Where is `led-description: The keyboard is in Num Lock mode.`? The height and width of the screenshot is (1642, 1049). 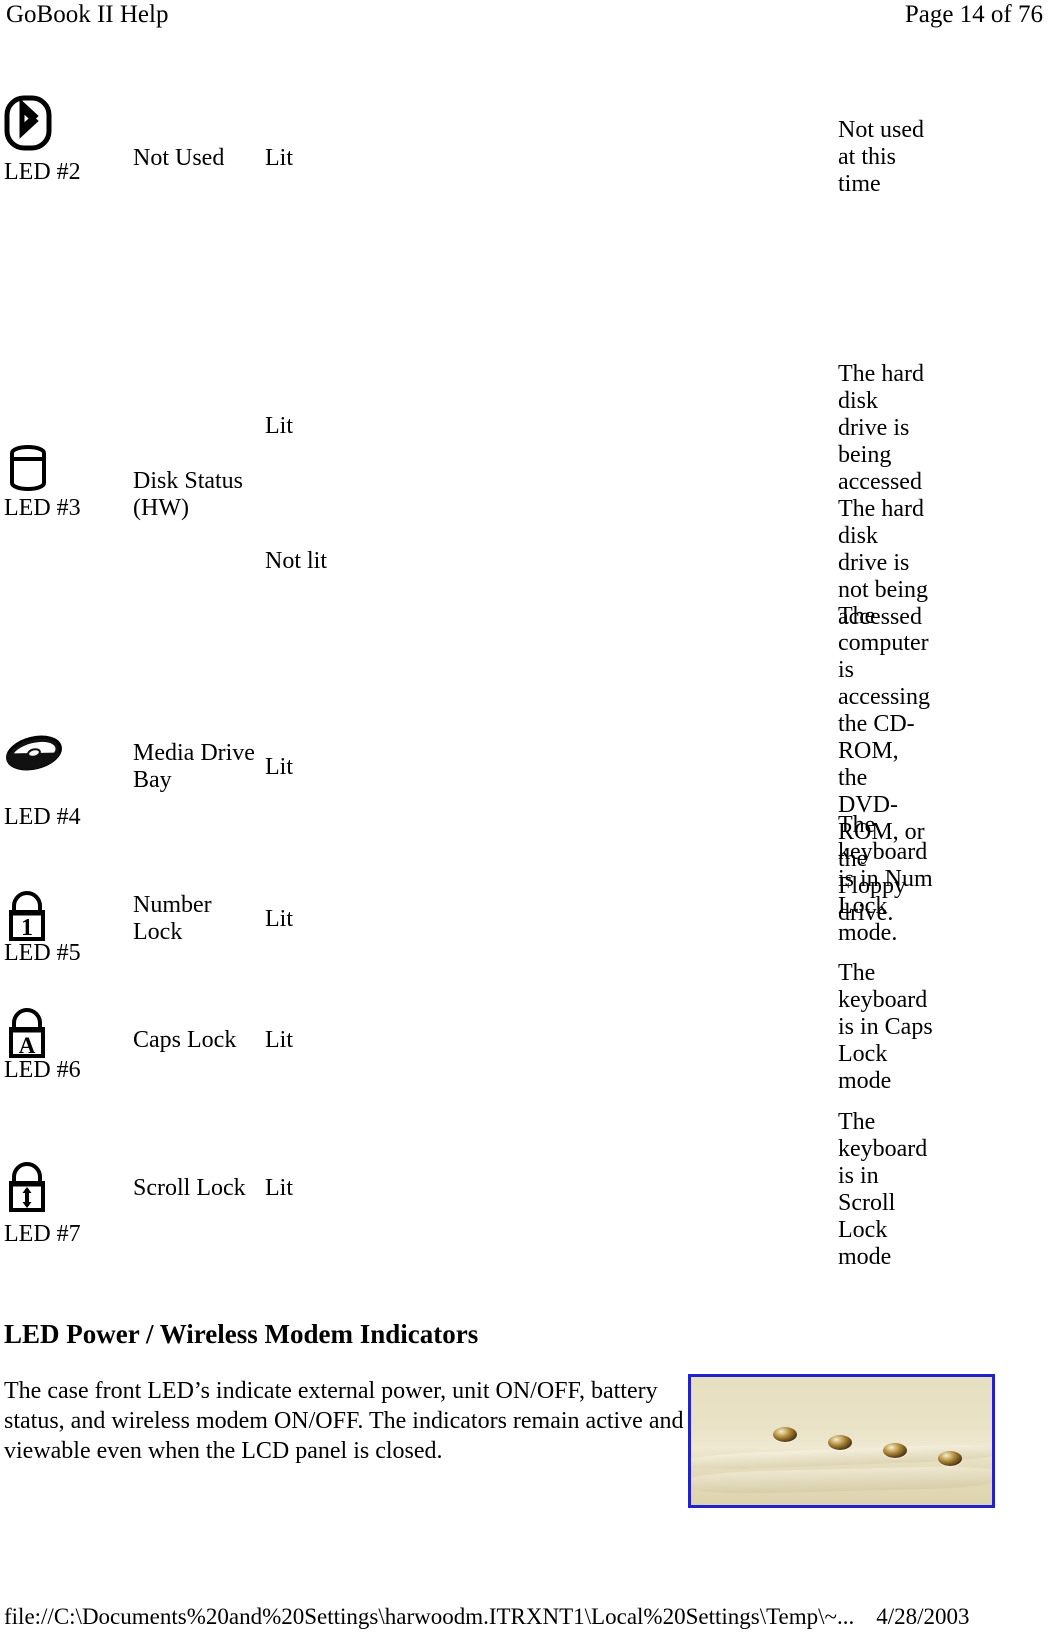 led-description: The keyboard is in Num Lock mode. is located at coordinates (885, 879).